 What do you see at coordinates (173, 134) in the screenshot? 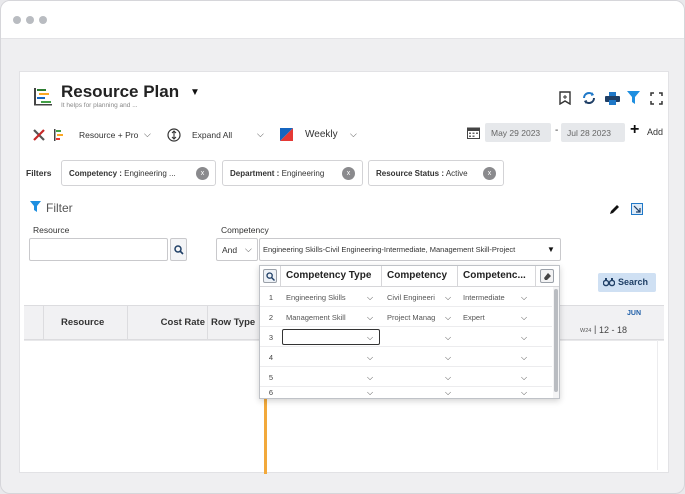
I see `expand-icon` at bounding box center [173, 134].